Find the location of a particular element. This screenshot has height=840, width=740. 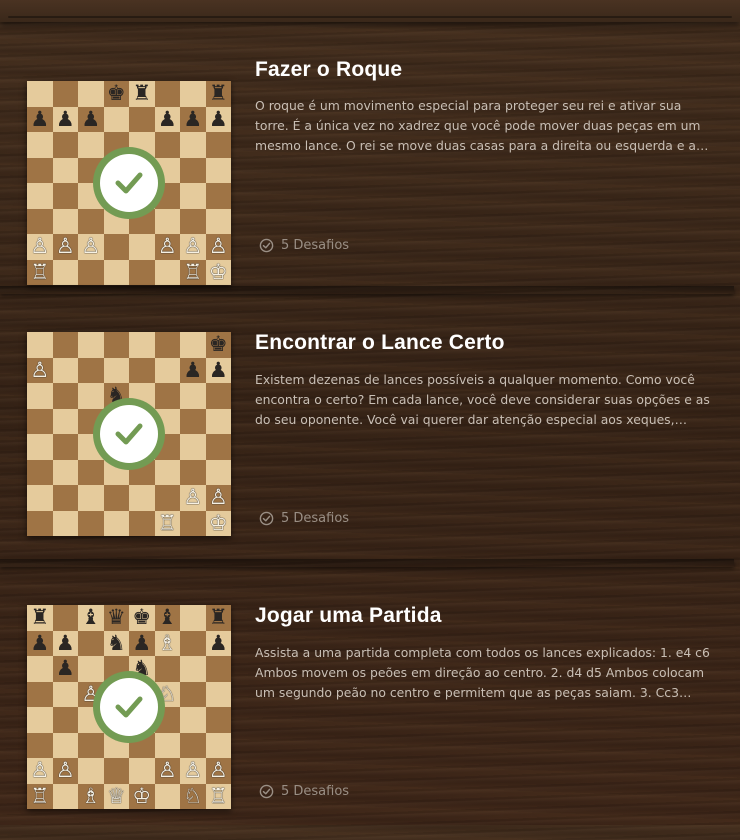

check-icon is located at coordinates (129, 707).